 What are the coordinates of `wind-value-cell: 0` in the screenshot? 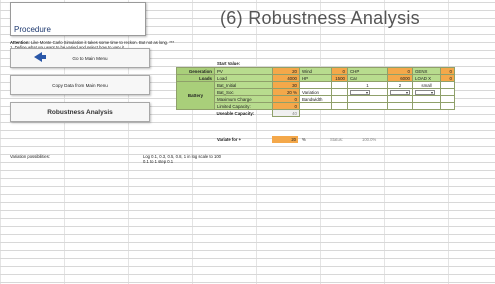 It's located at (339, 71).